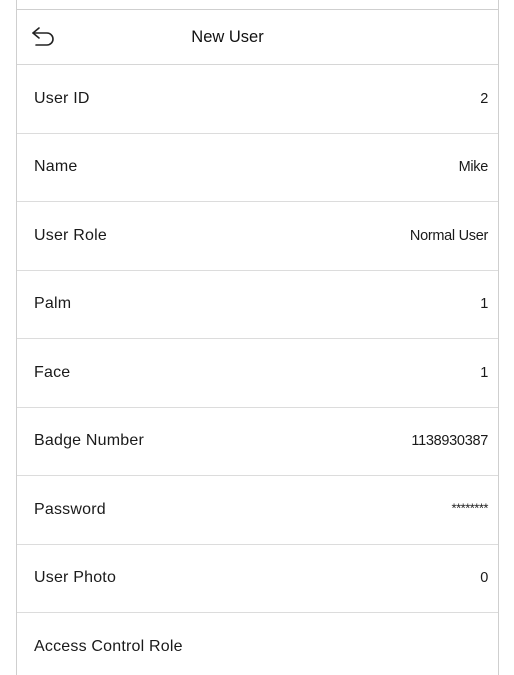 Image resolution: width=514 pixels, height=675 pixels. What do you see at coordinates (257, 236) in the screenshot?
I see `row-user-role: User Role Normal User` at bounding box center [257, 236].